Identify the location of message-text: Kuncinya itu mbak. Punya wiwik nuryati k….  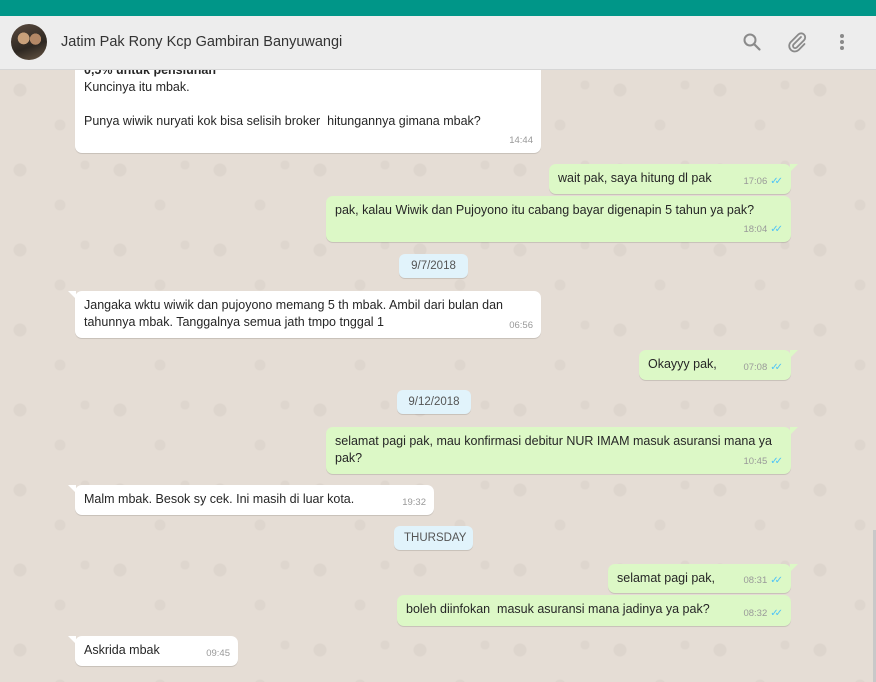
(282, 104).